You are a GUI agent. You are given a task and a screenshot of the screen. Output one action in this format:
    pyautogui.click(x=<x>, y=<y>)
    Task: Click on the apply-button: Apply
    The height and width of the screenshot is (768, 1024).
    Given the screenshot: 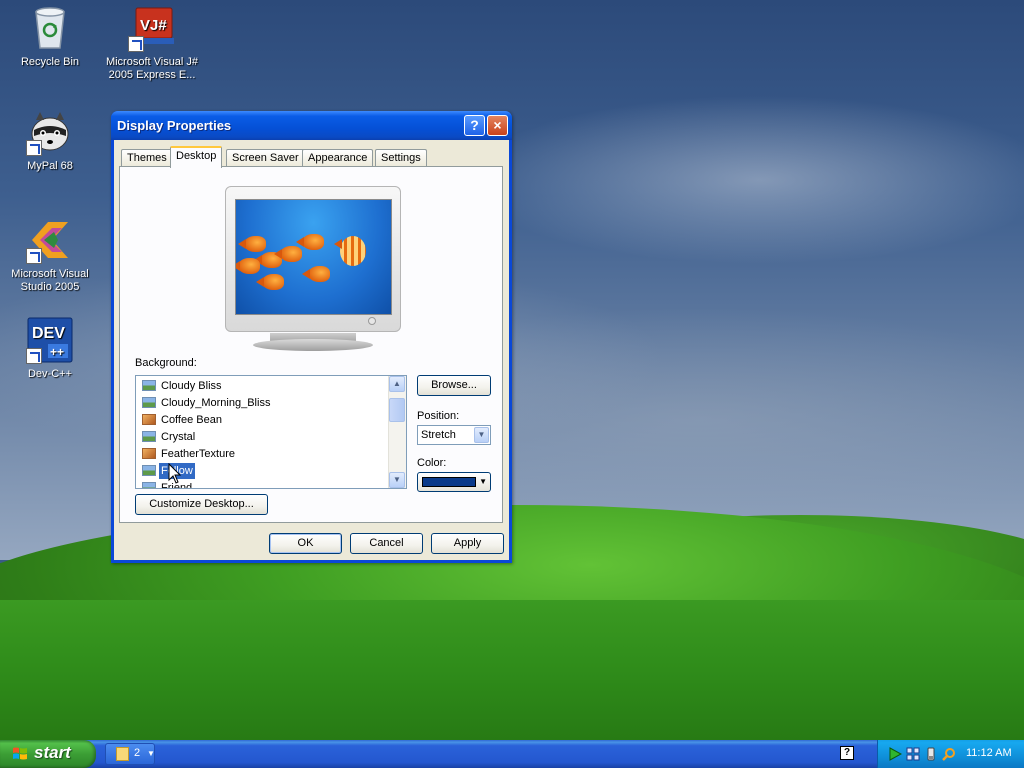 What is the action you would take?
    pyautogui.click(x=467, y=543)
    